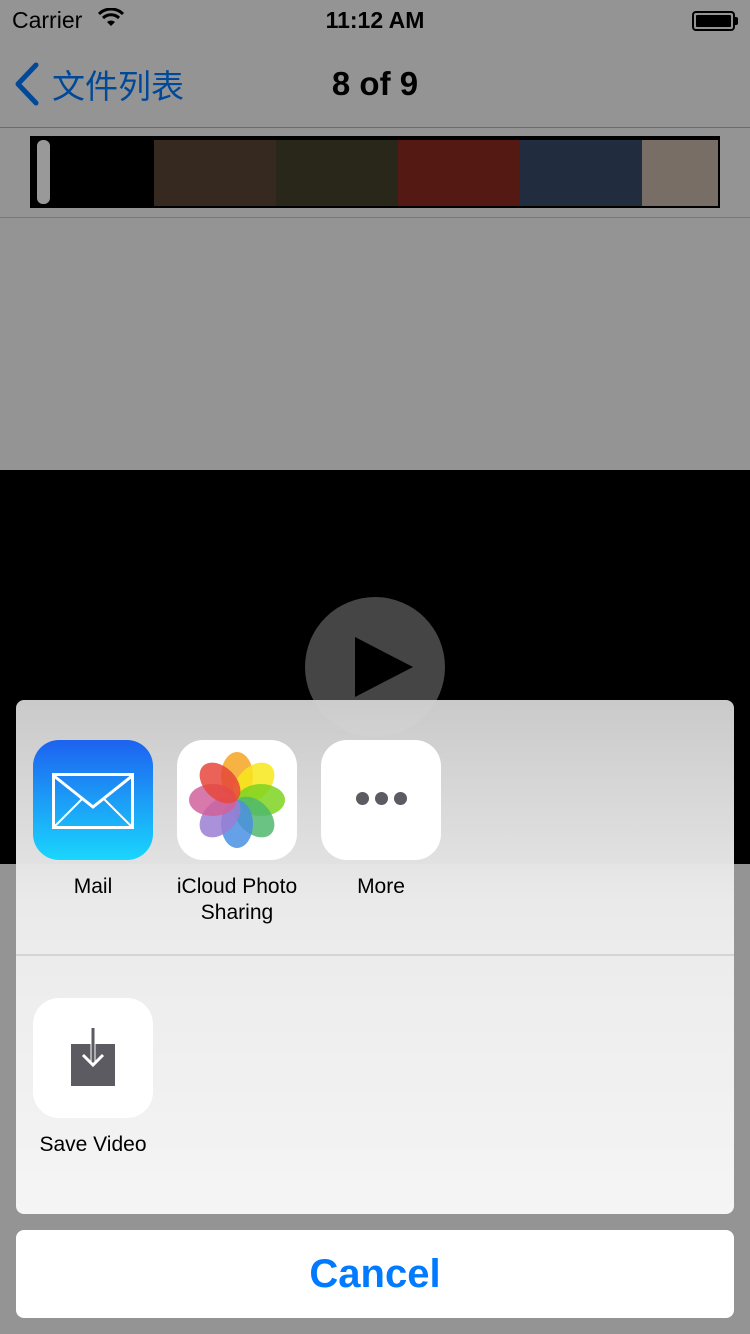 This screenshot has width=750, height=1334. Describe the element at coordinates (93, 1144) in the screenshot. I see `save-video-label: Save Video` at that location.